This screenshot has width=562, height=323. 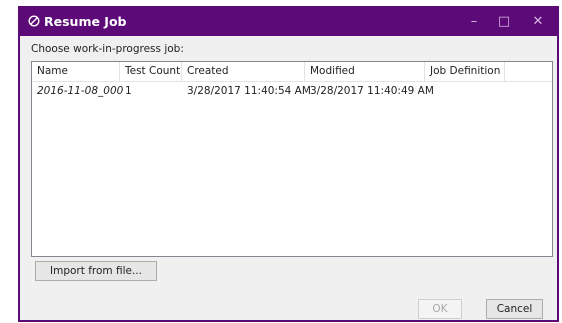 I want to click on cell-job-definition, so click(x=465, y=91).